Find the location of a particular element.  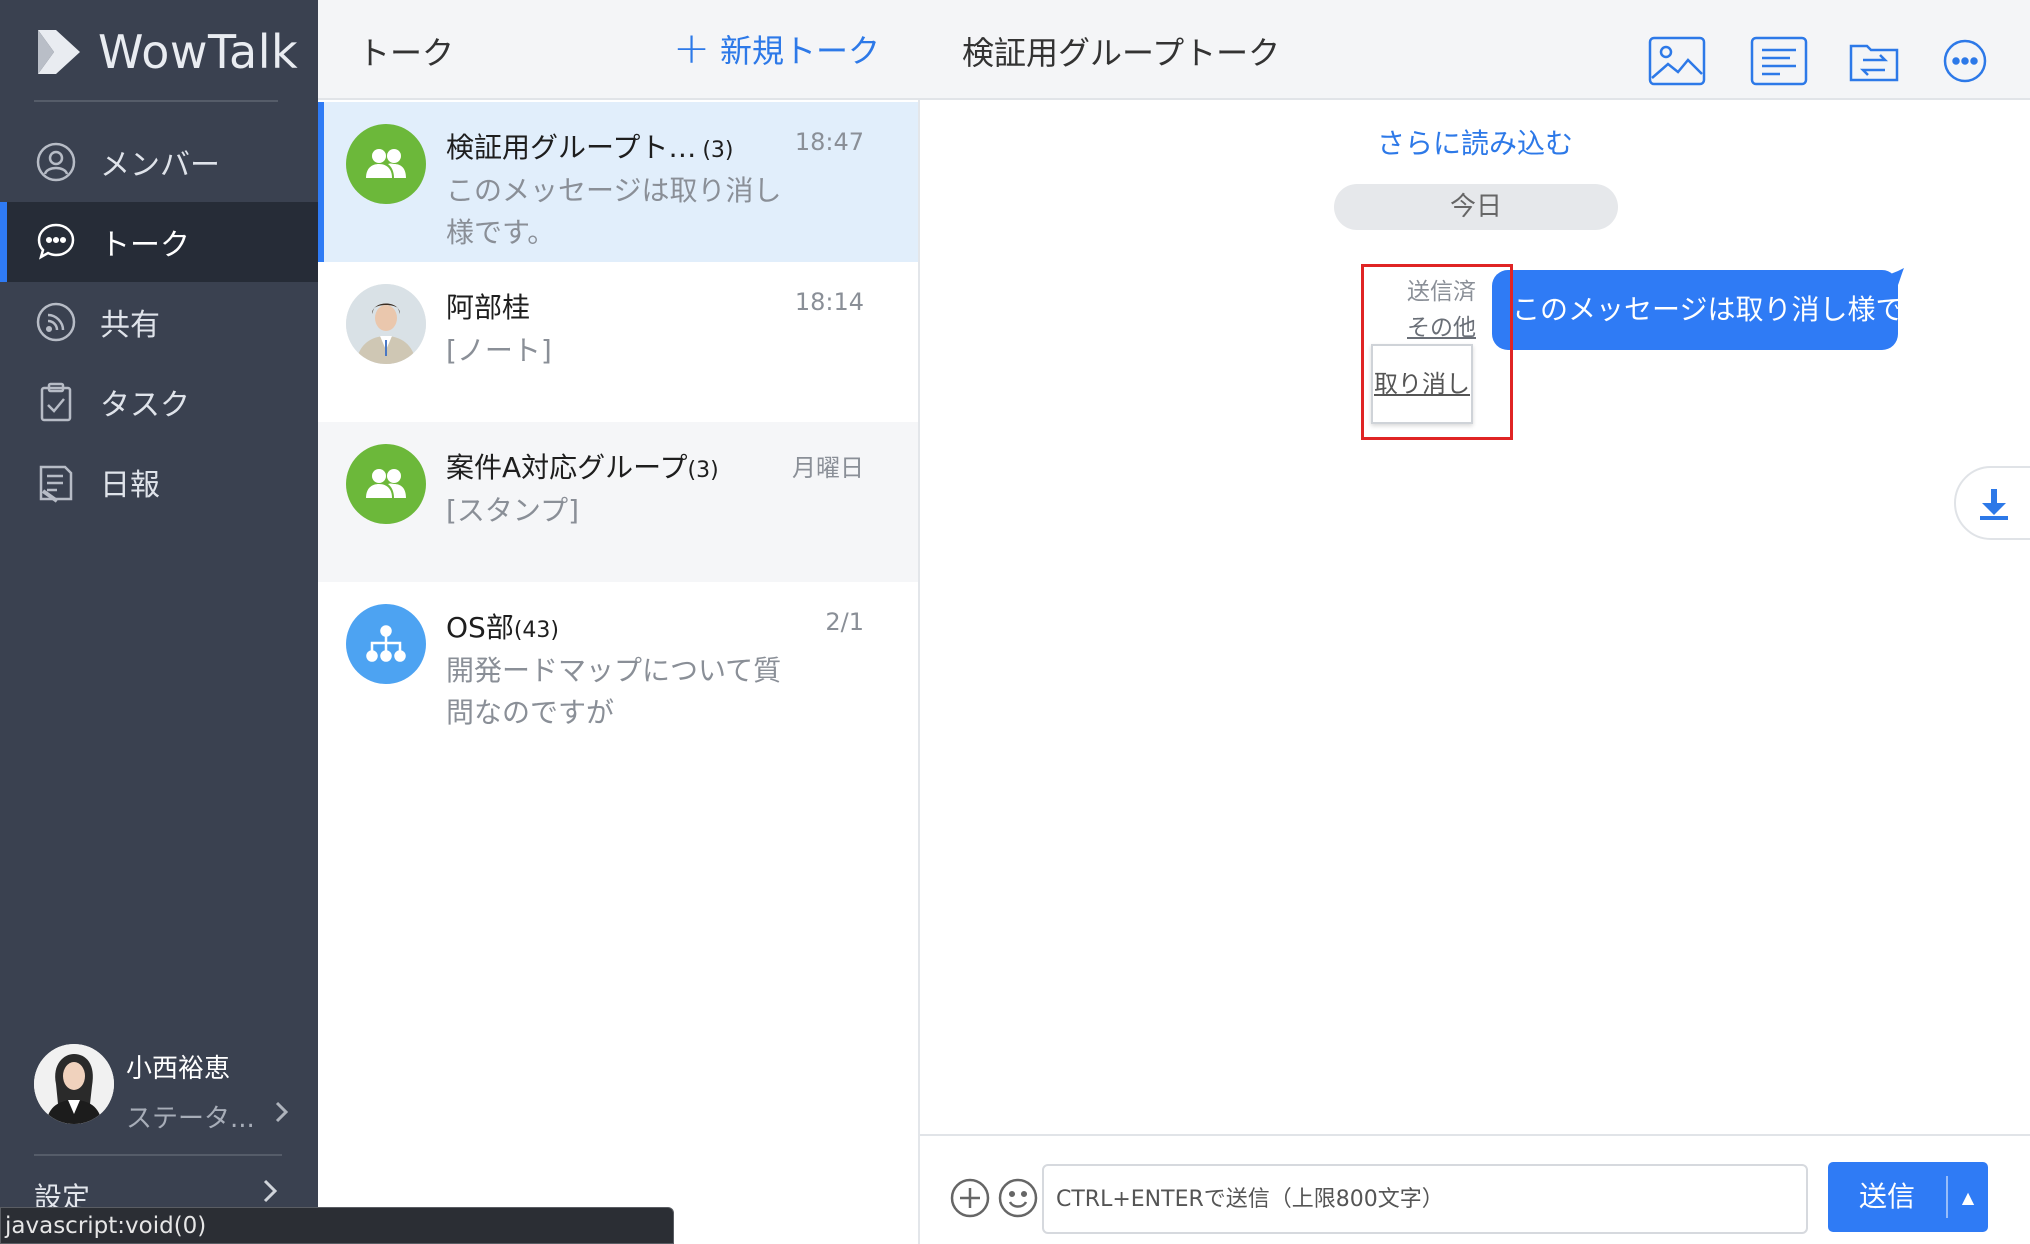

sidebar-item-share: 共有 is located at coordinates (159, 322).